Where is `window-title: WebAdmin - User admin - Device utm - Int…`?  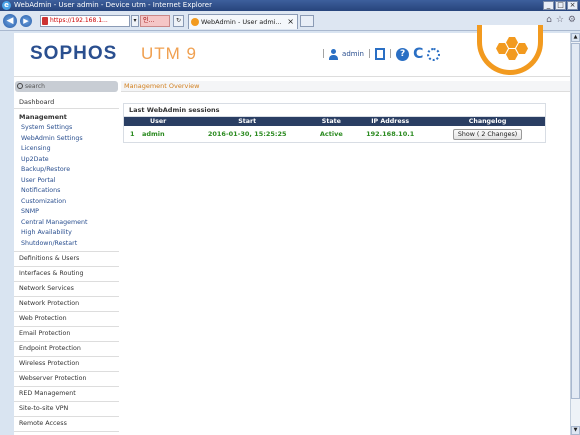 window-title: WebAdmin - User admin - Device utm - Int… is located at coordinates (113, 5).